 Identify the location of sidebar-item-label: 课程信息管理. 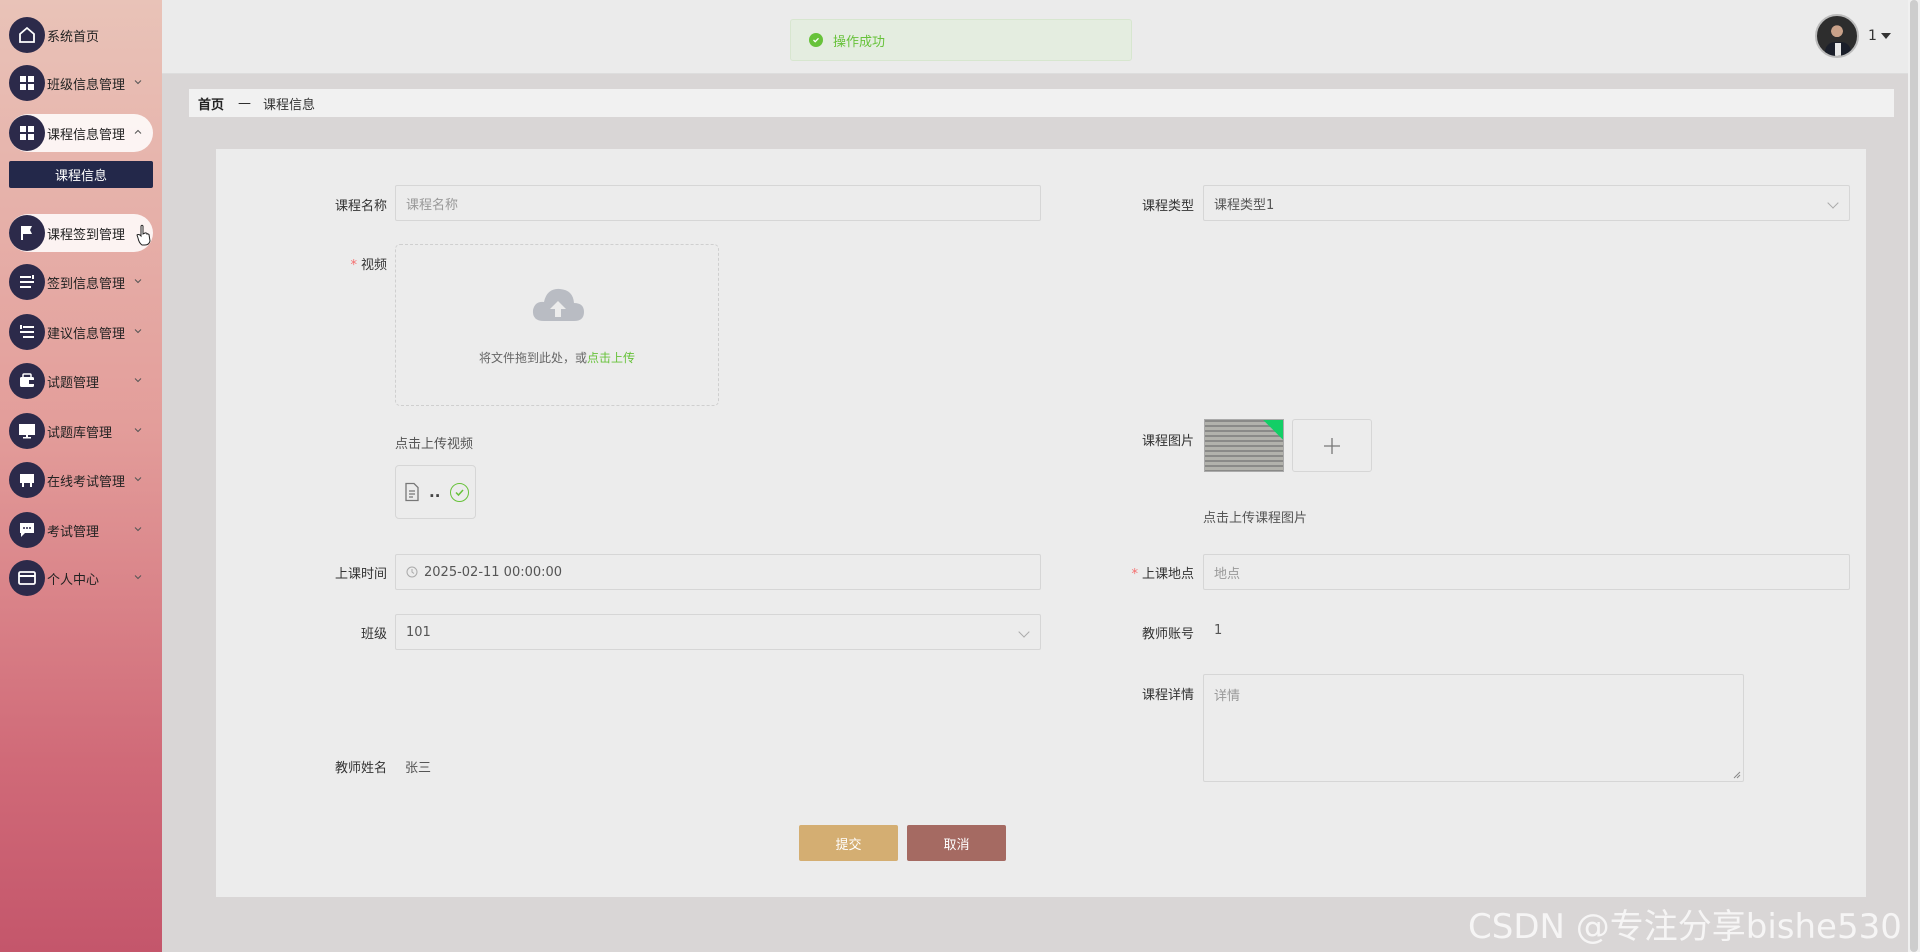
(86, 135).